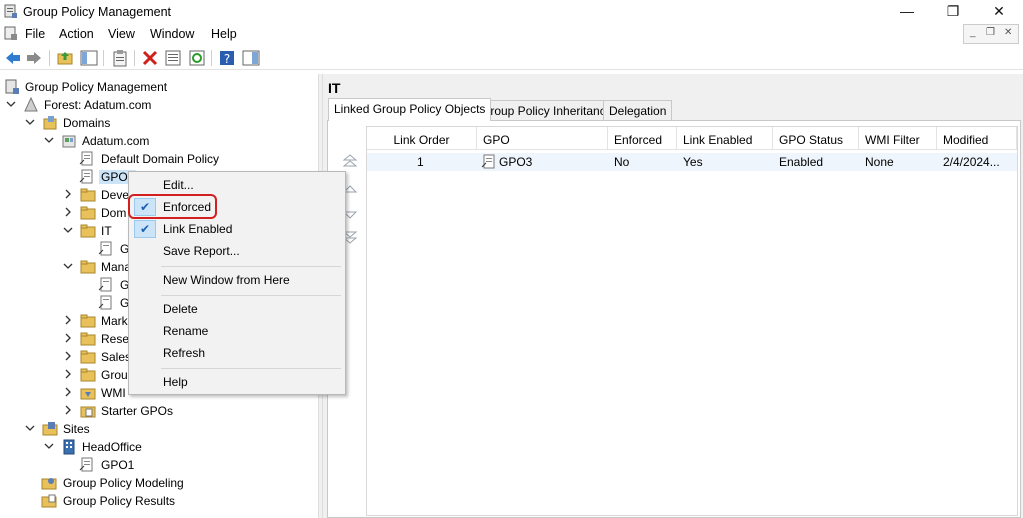 Image resolution: width=1023 pixels, height=518 pixels. Describe the element at coordinates (547, 110) in the screenshot. I see `tab-inheritance: Group Policy Inheritance` at that location.